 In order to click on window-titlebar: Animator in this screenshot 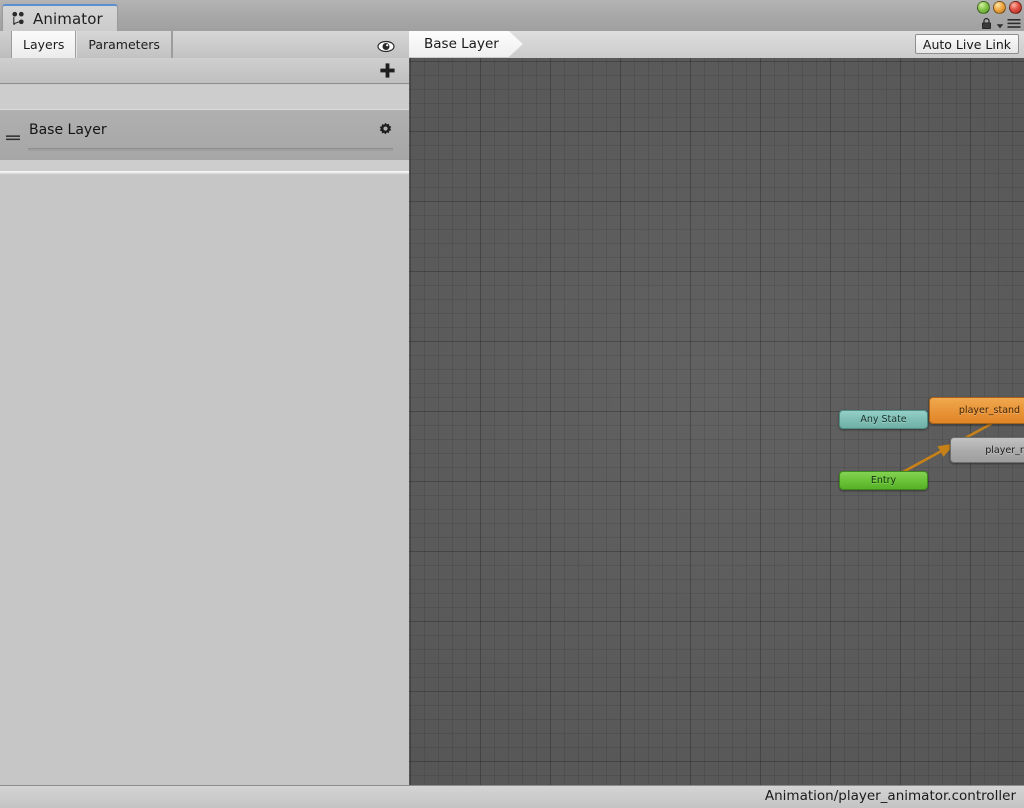, I will do `click(512, 16)`.